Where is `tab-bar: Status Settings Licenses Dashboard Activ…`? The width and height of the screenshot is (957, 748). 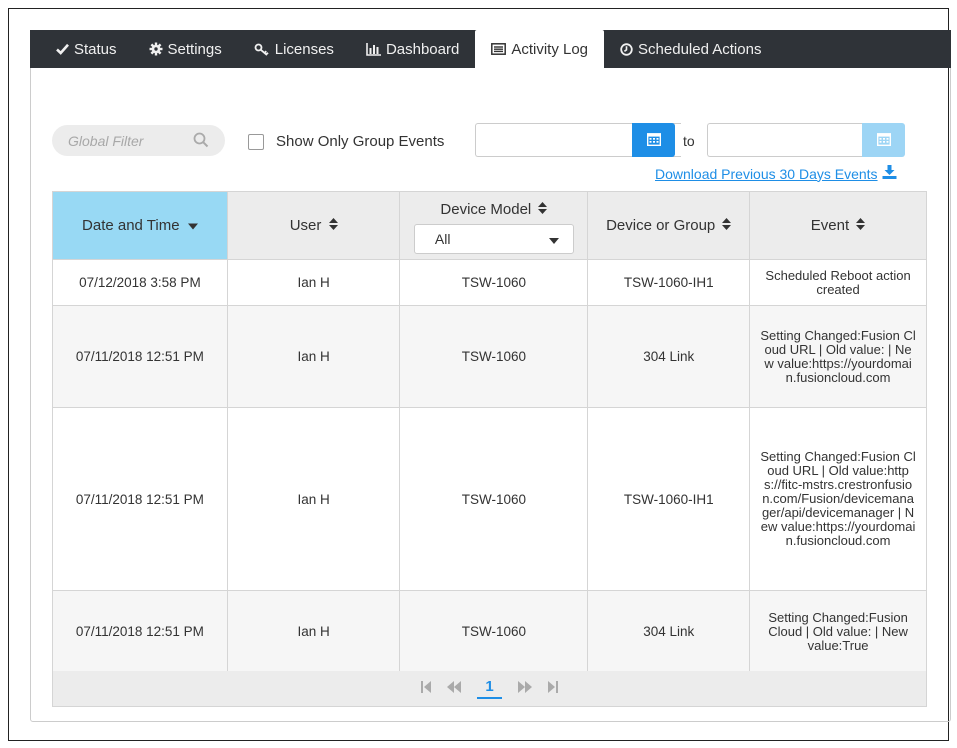
tab-bar: Status Settings Licenses Dashboard Activ… is located at coordinates (490, 49).